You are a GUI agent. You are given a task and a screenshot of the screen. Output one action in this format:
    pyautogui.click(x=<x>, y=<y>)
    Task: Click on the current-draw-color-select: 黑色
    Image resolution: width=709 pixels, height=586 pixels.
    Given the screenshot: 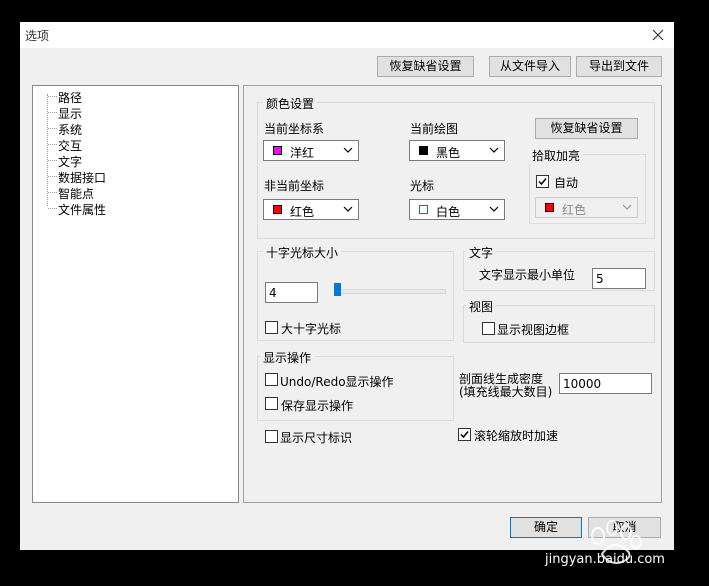 What is the action you would take?
    pyautogui.click(x=457, y=150)
    